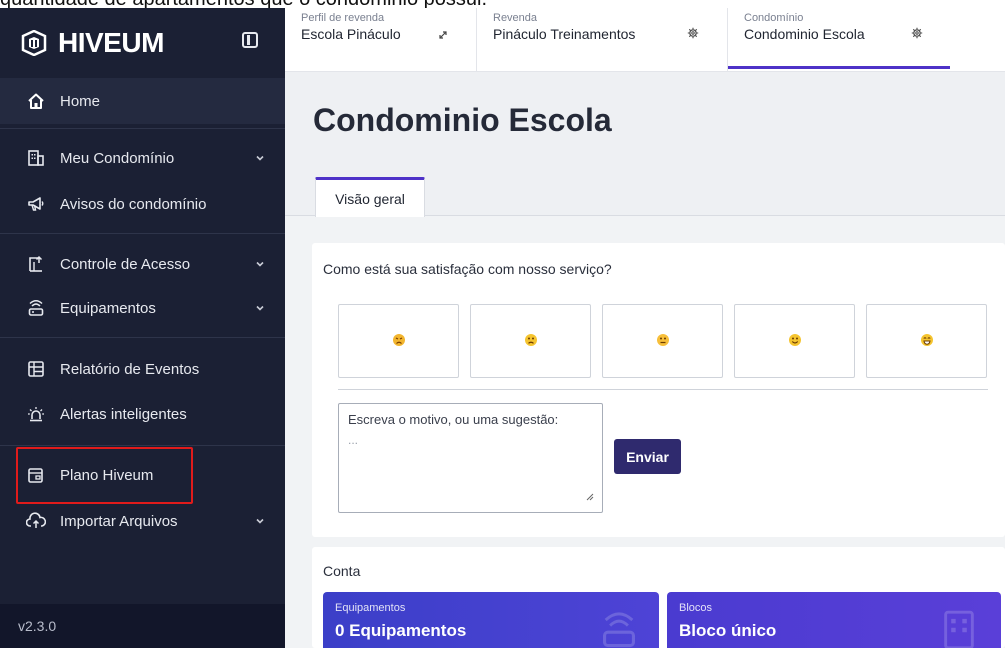 This screenshot has height=648, width=1005. What do you see at coordinates (123, 414) in the screenshot?
I see `sidebar-item-label: Alertas inteligentes` at bounding box center [123, 414].